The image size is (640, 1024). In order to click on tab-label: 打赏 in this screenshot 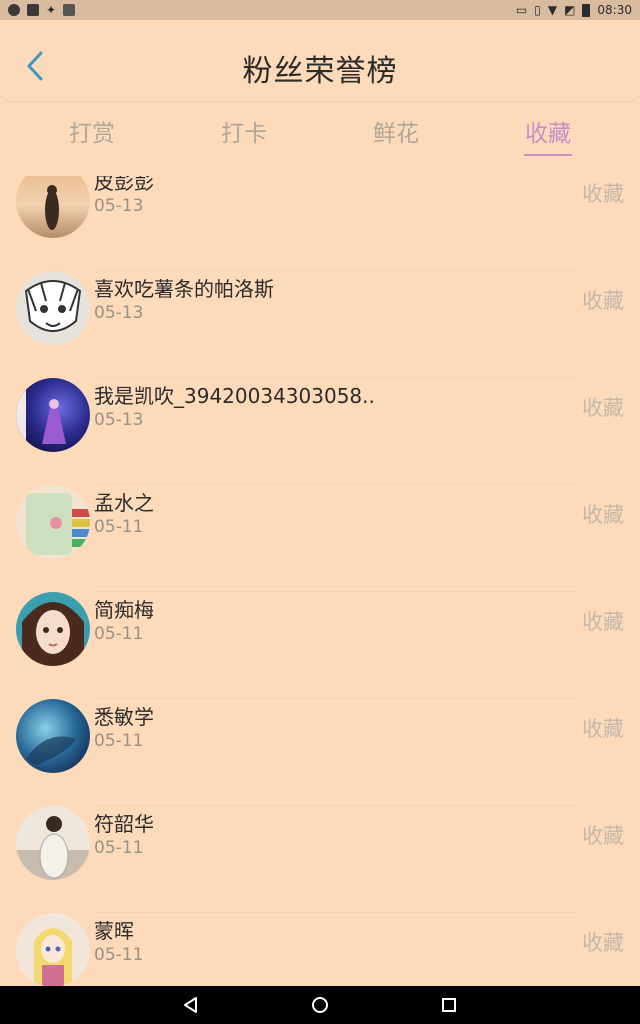, I will do `click(92, 134)`.